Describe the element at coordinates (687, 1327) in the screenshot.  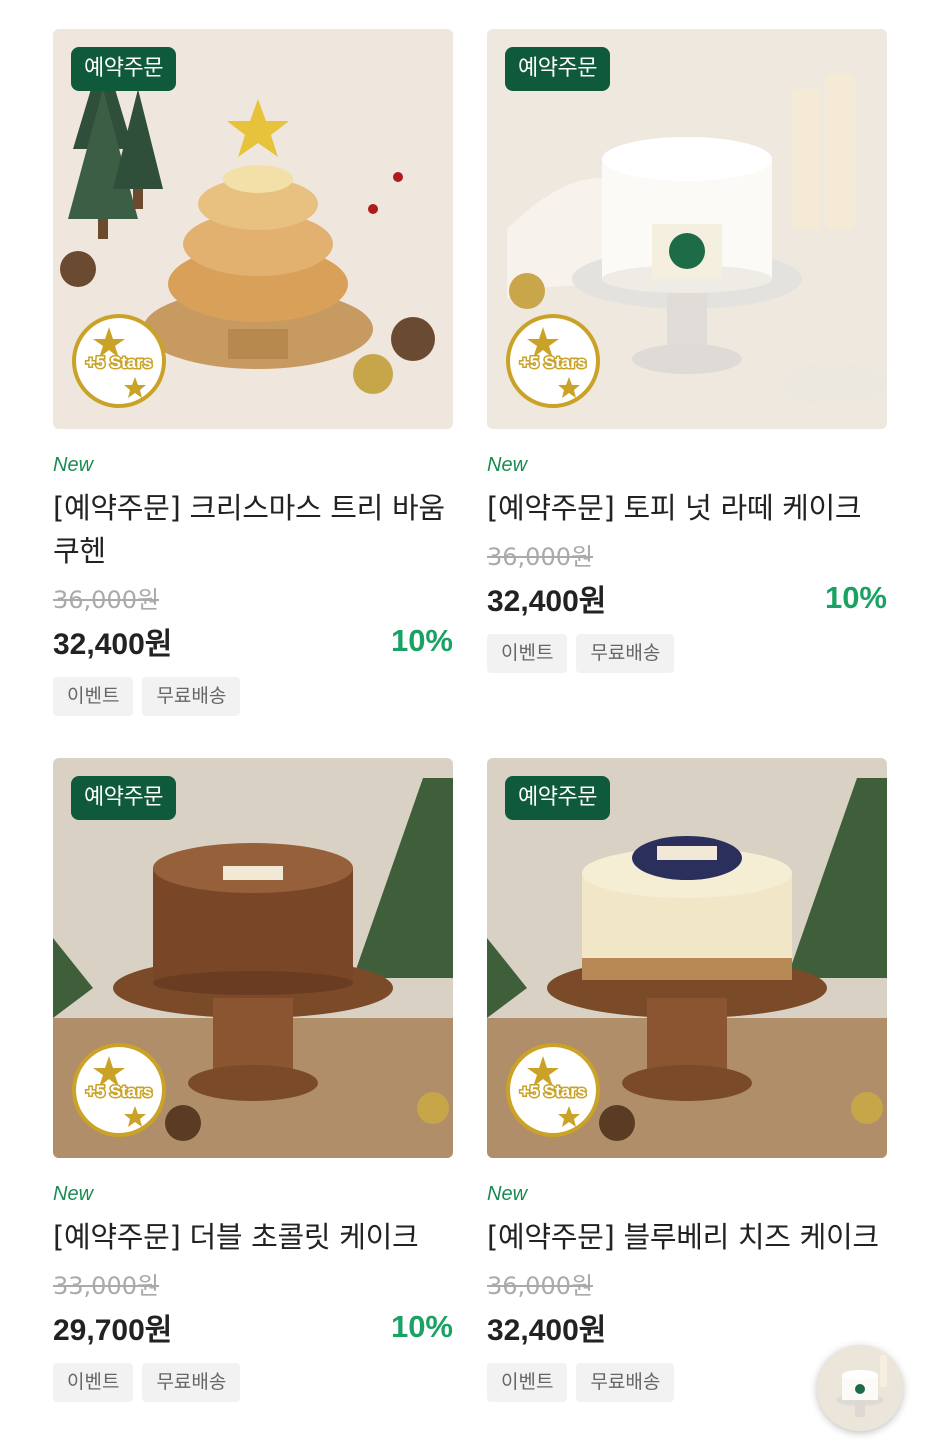
I see `price-row: 32,400원` at that location.